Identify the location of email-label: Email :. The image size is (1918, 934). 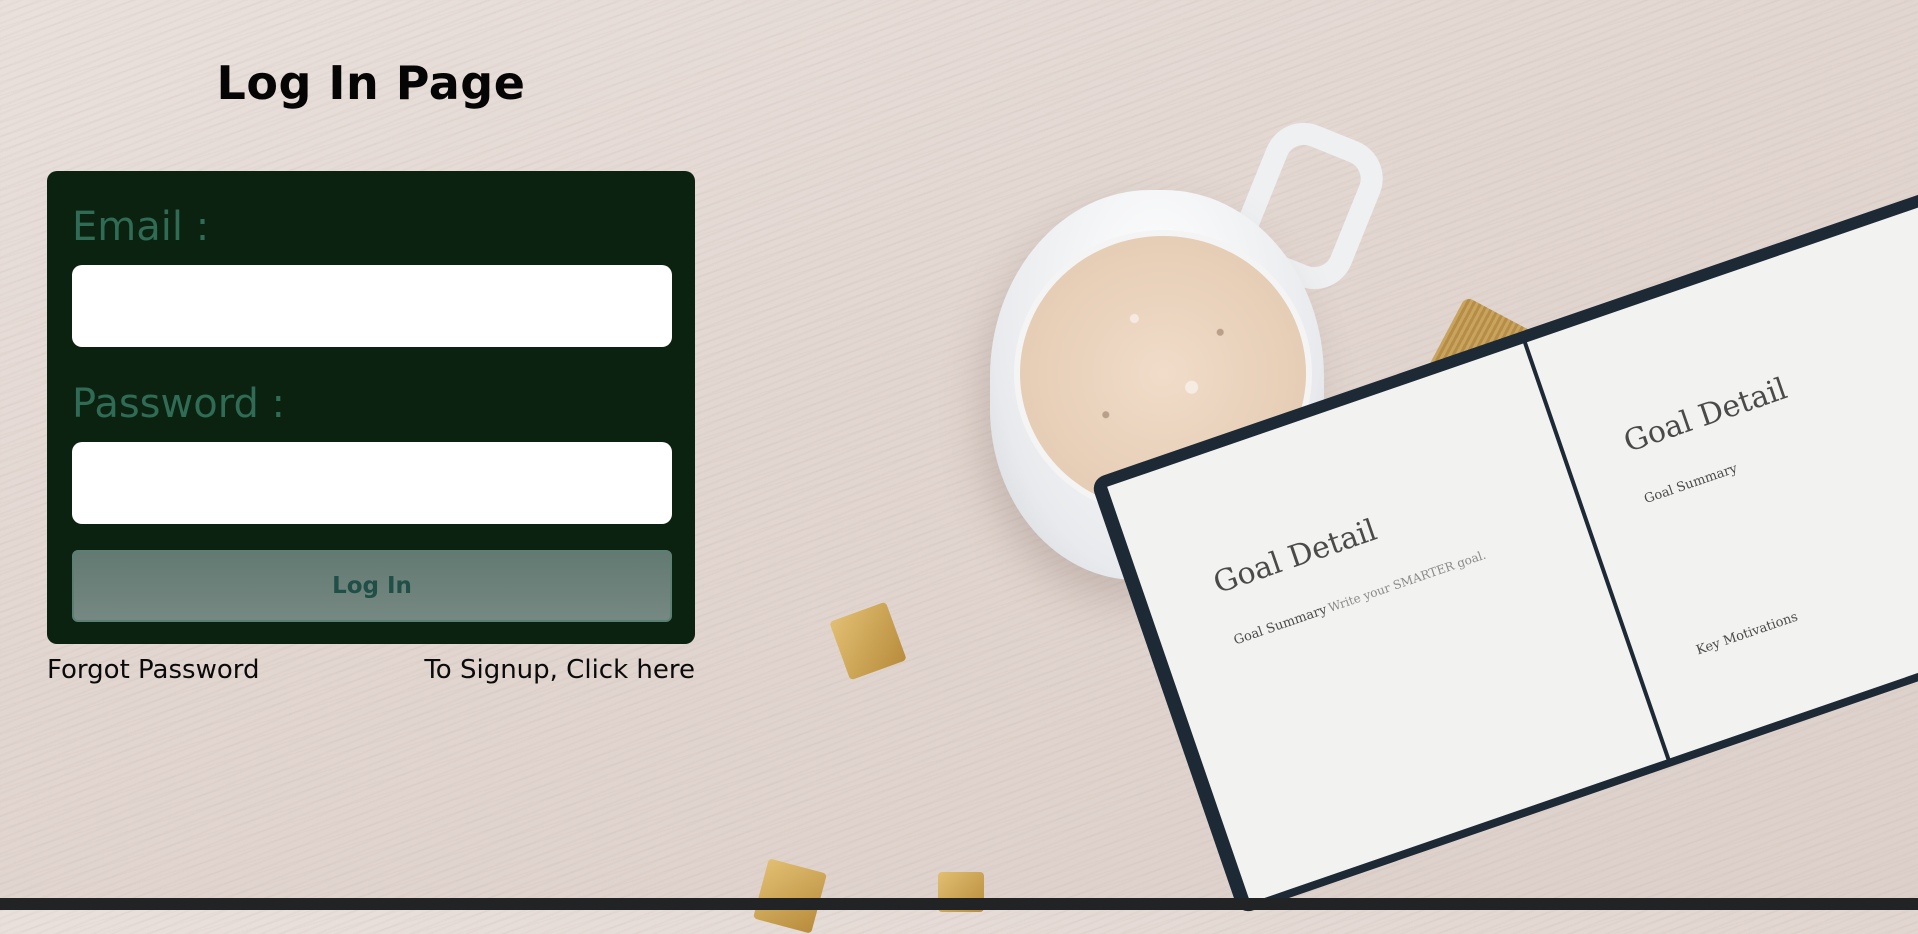
(141, 227).